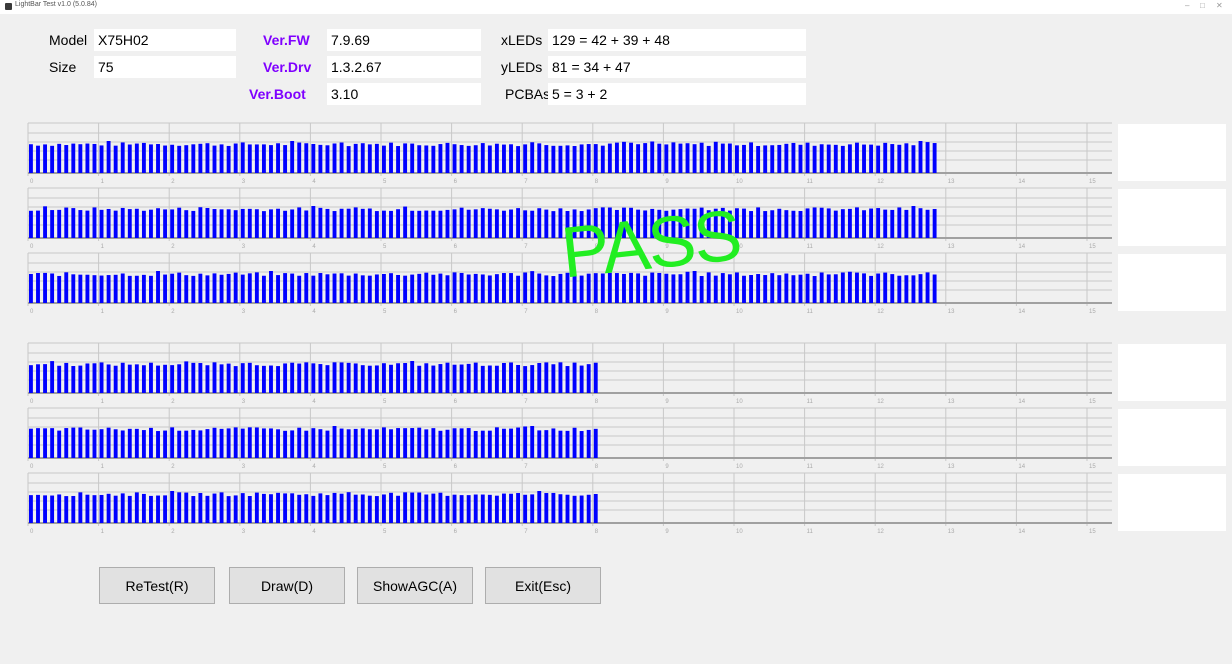  I want to click on tick-label: 13, so click(951, 467).